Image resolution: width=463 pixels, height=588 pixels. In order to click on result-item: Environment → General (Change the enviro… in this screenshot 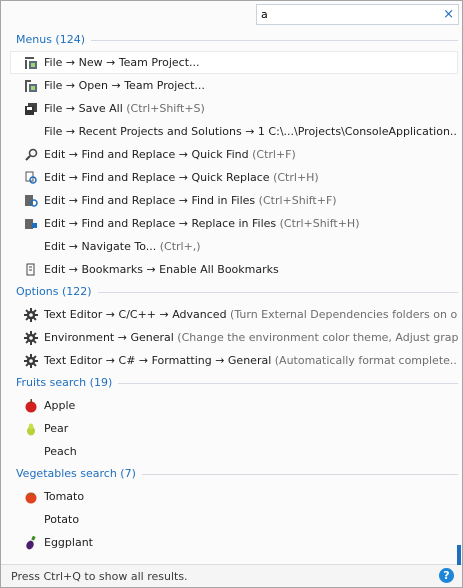, I will do `click(234, 337)`.